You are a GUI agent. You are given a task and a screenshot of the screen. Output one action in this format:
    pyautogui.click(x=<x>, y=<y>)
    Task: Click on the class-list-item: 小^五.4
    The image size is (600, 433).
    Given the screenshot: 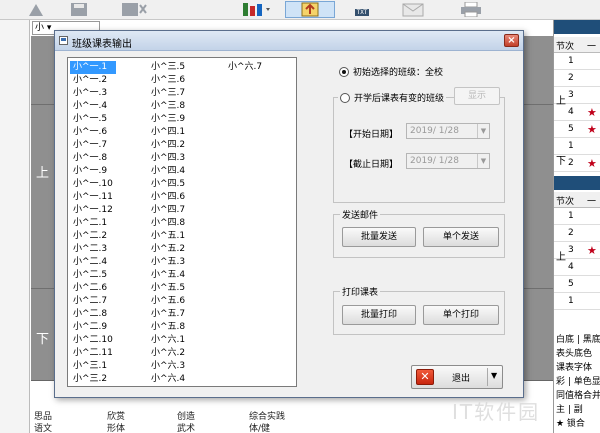 What is the action you would take?
    pyautogui.click(x=168, y=275)
    